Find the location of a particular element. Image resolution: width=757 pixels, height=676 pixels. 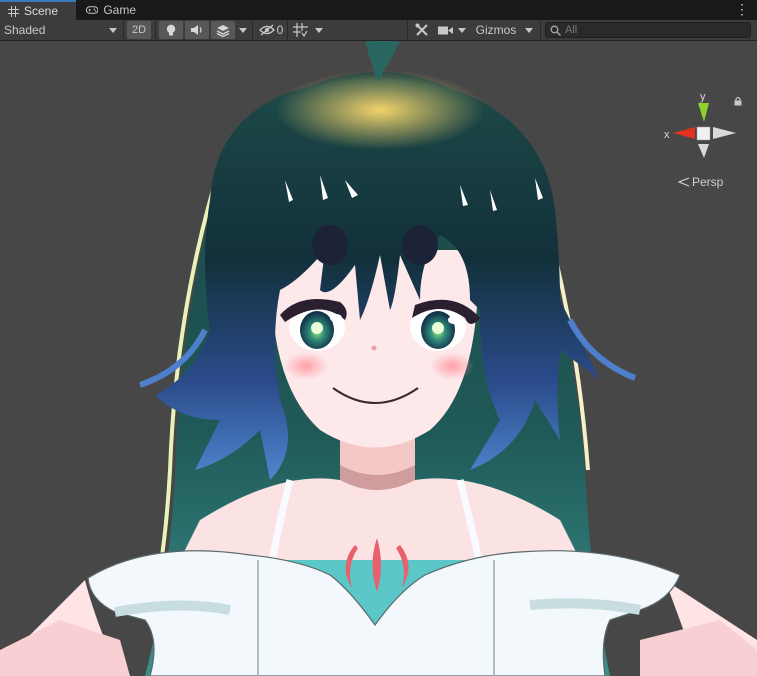

tools-icon is located at coordinates (421, 29).